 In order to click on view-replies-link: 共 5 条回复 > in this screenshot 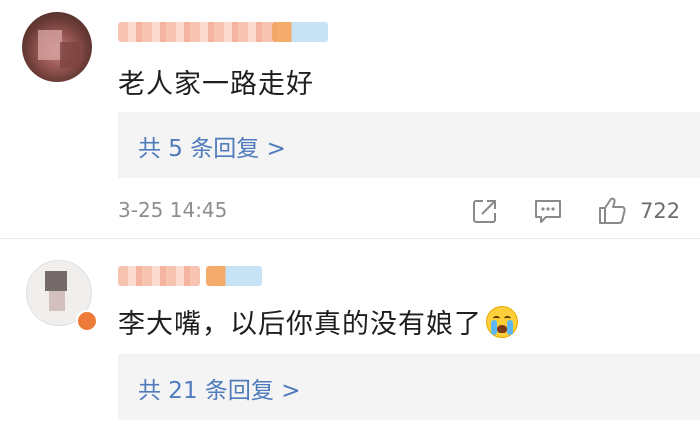, I will do `click(212, 146)`.